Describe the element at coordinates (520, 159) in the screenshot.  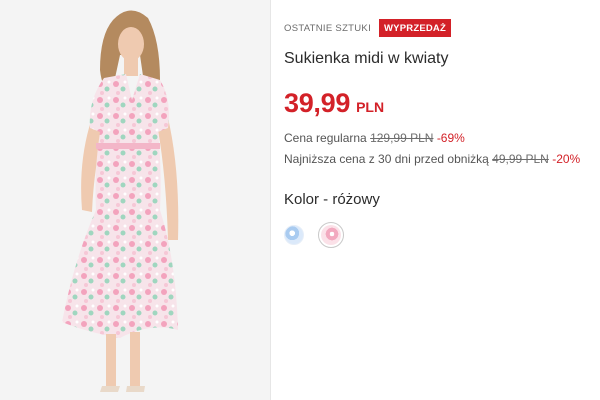
I see `lowest-price-old: 49,99 PLN` at that location.